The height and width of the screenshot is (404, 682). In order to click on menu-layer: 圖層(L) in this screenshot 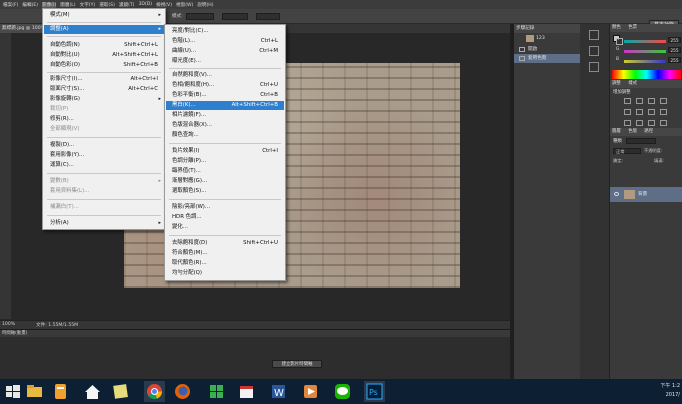, I will do `click(67, 5)`.